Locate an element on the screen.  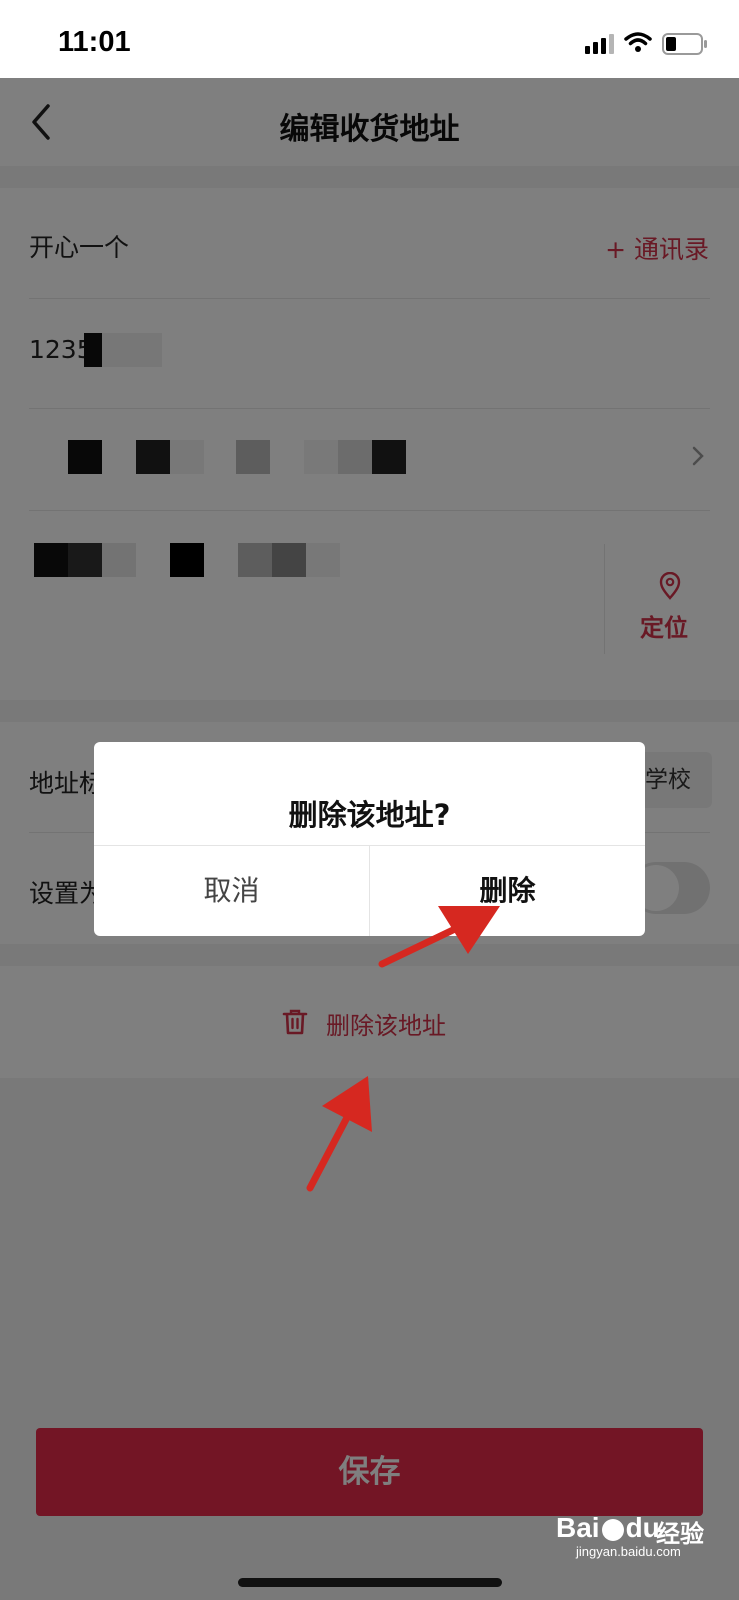
cancel-button: 取消 is located at coordinates (231, 891).